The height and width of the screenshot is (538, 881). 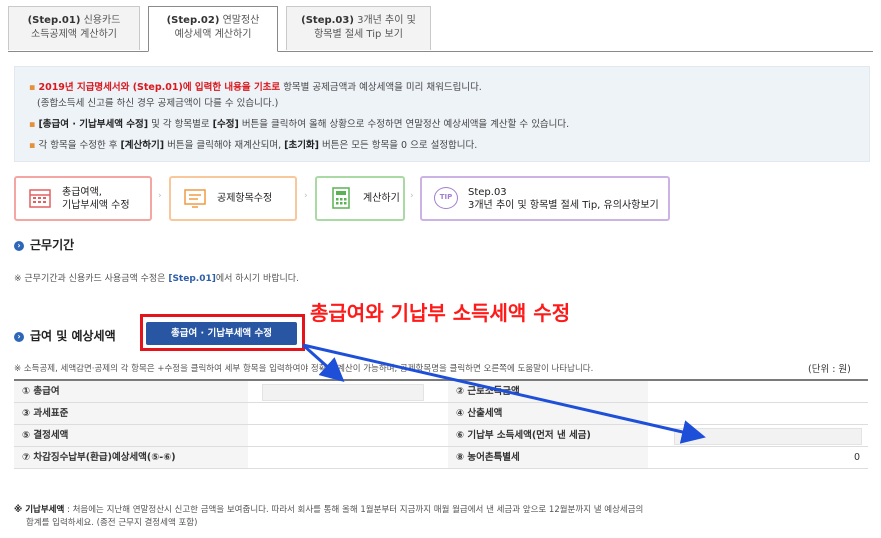 I want to click on earned-income-label: ② 근로소득금액, so click(x=548, y=391).